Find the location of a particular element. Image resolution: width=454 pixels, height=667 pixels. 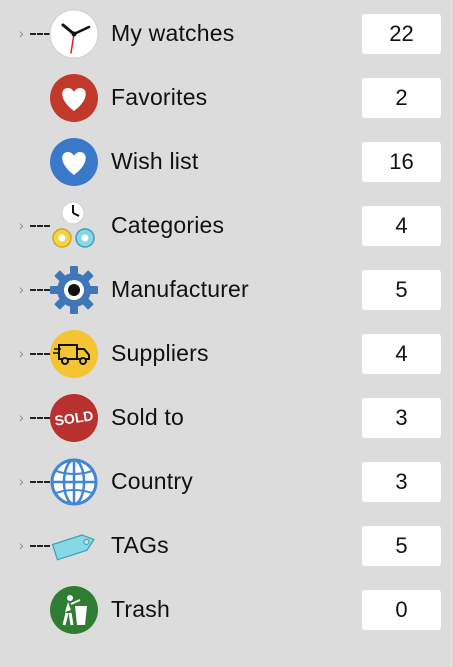

sidebar-item-label: Suppliers is located at coordinates (160, 353).